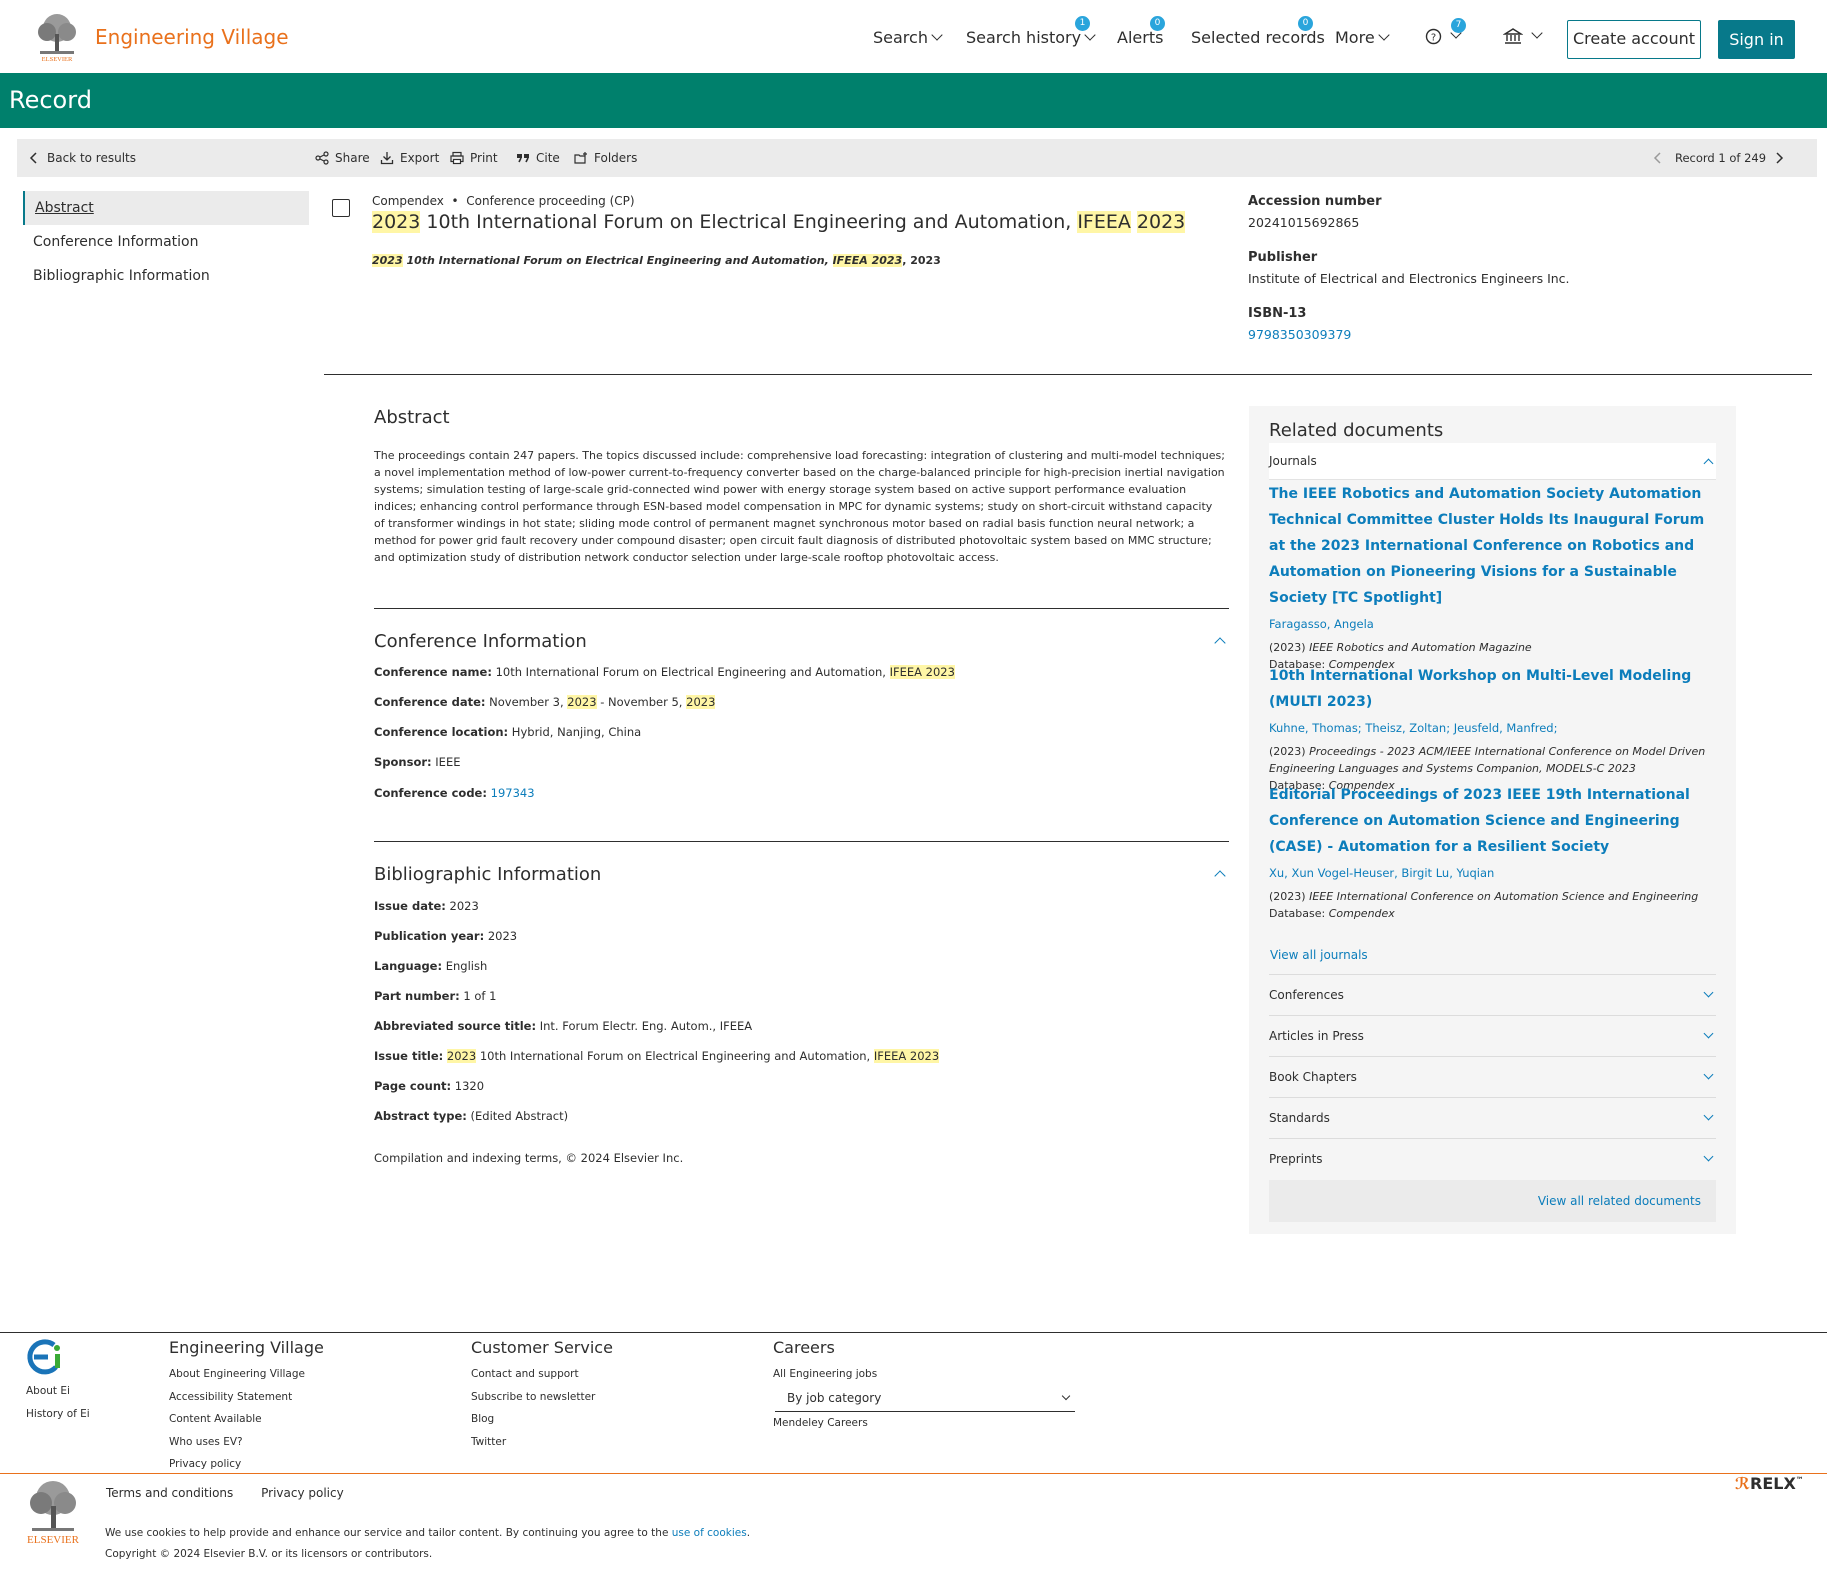 The height and width of the screenshot is (1571, 1827). What do you see at coordinates (1489, 624) in the screenshot?
I see `related-doc-authors: Faragasso, Angela` at bounding box center [1489, 624].